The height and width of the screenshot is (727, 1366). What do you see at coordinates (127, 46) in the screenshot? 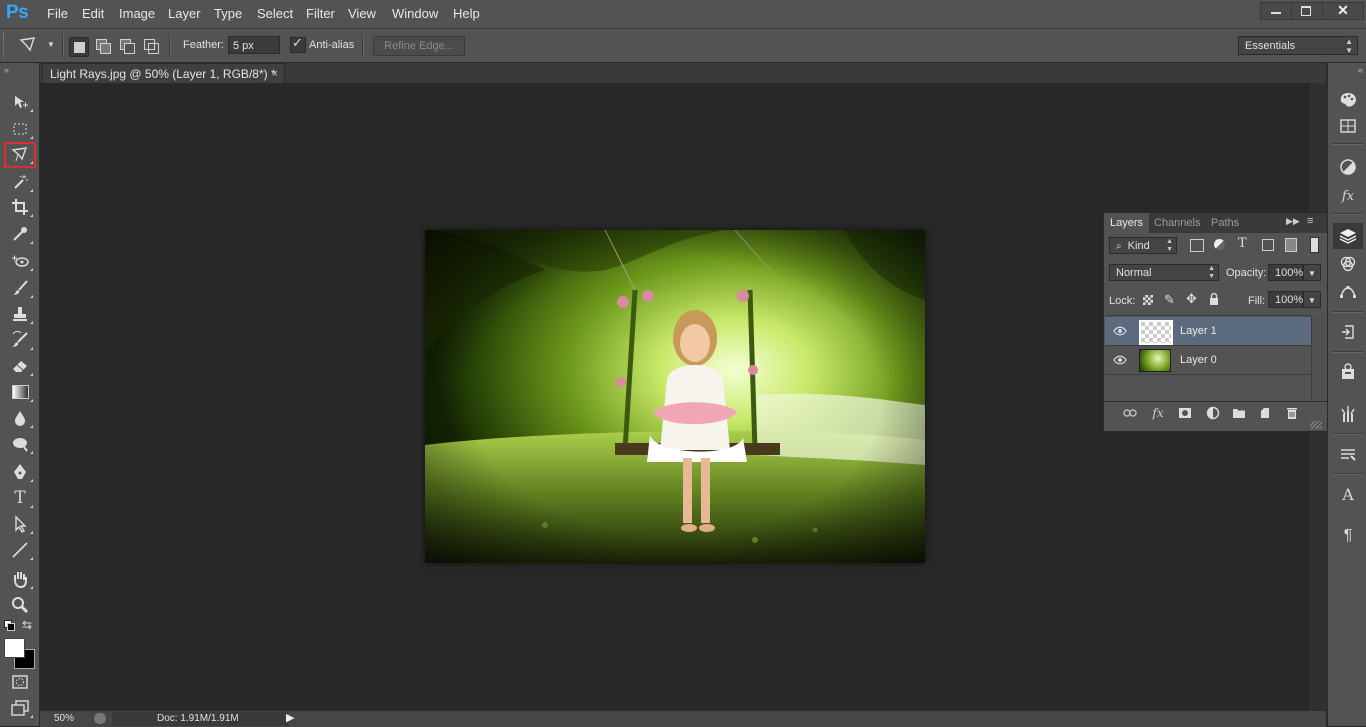
I see `subtract-from-selection-button` at bounding box center [127, 46].